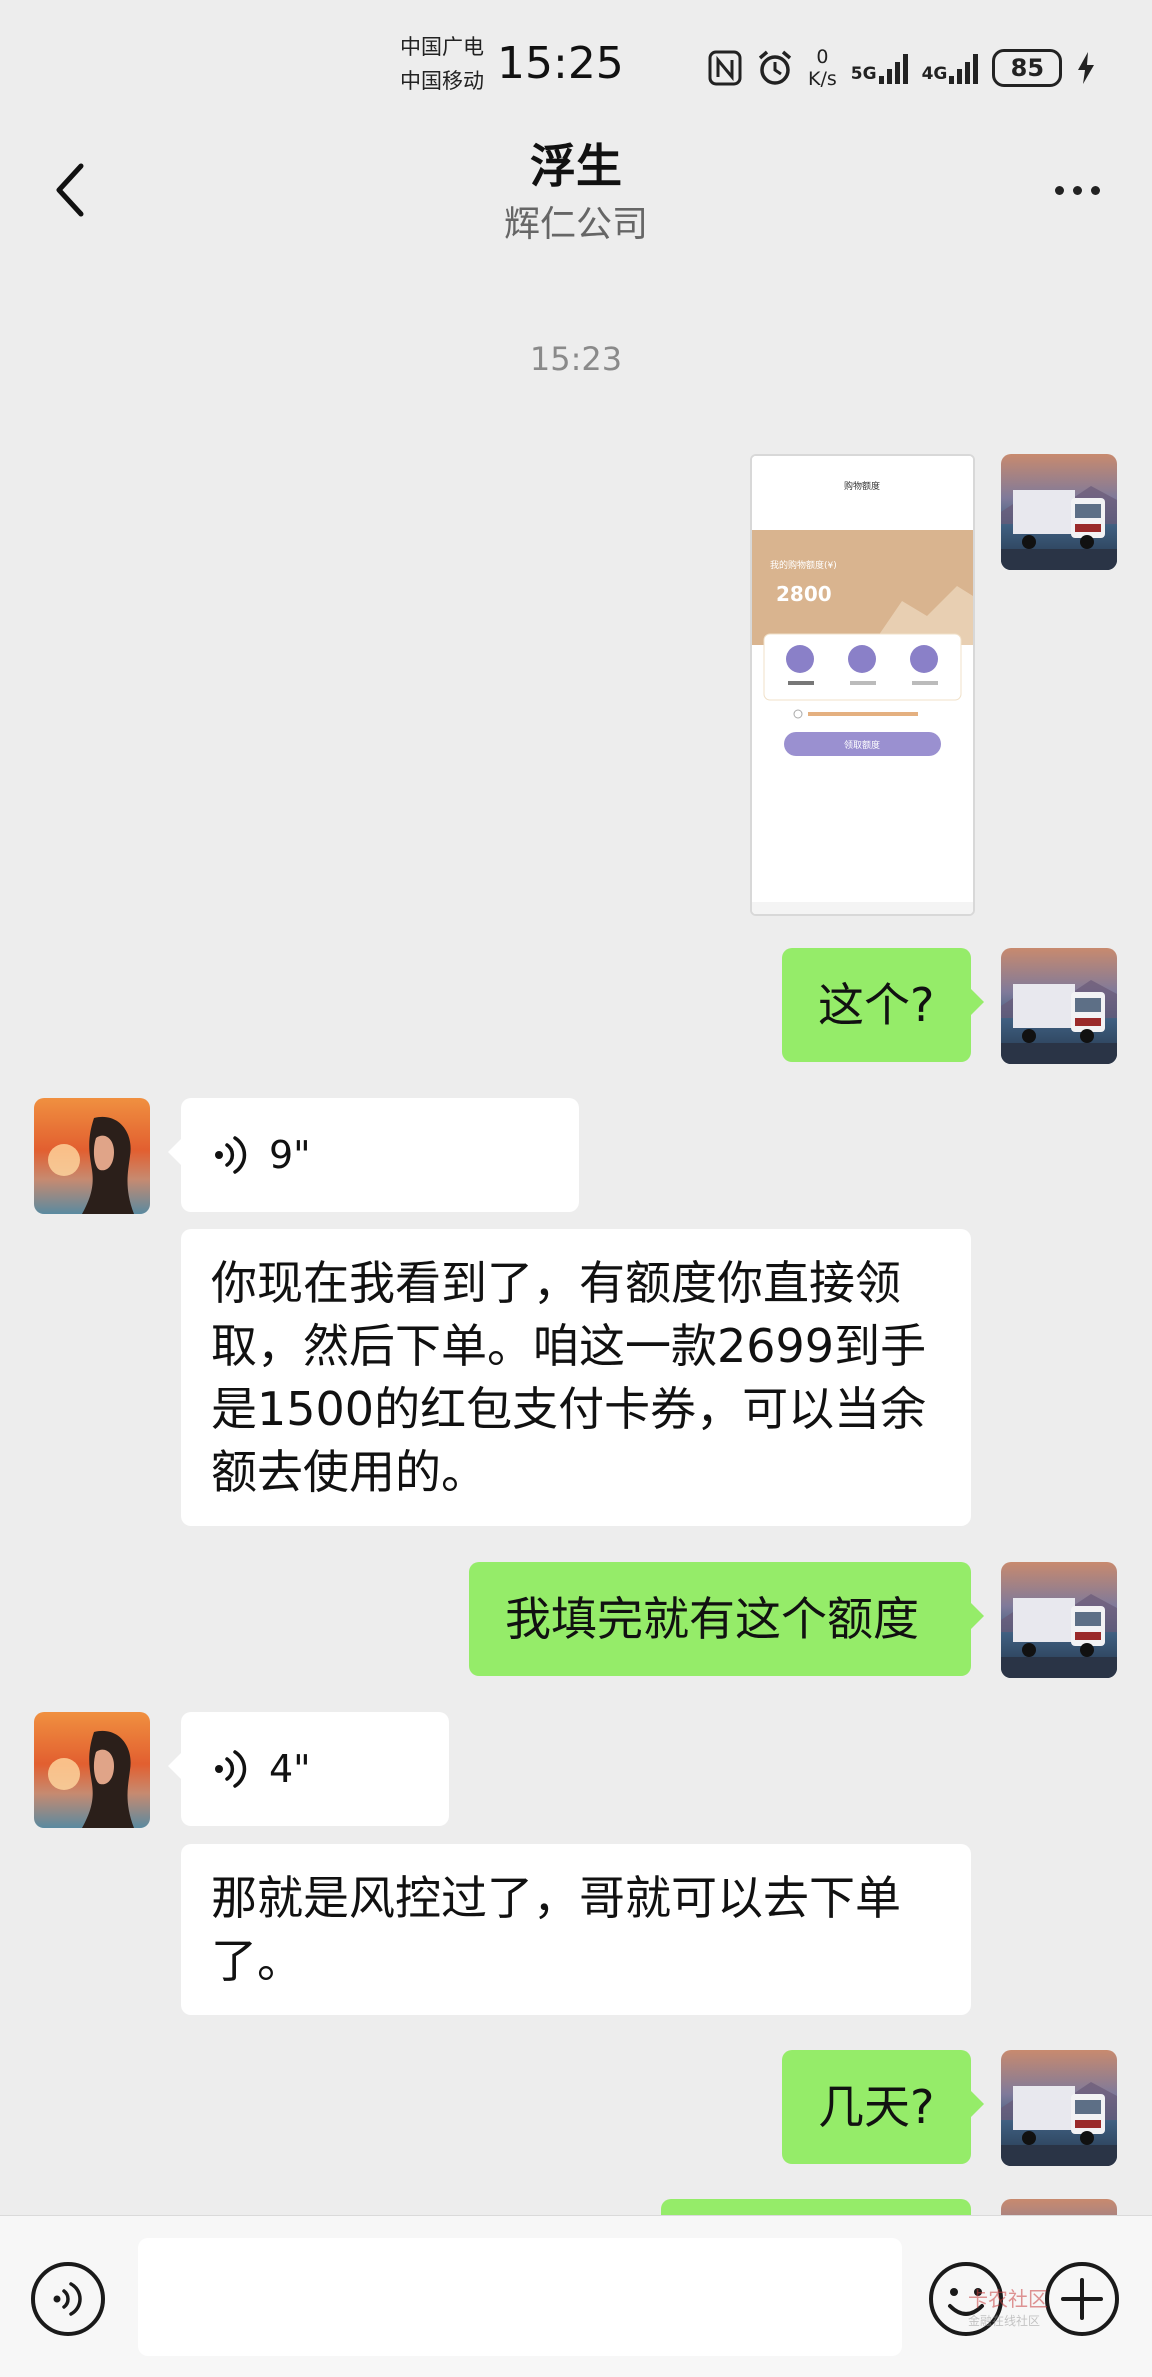  I want to click on voice-toggle-button, so click(68, 2299).